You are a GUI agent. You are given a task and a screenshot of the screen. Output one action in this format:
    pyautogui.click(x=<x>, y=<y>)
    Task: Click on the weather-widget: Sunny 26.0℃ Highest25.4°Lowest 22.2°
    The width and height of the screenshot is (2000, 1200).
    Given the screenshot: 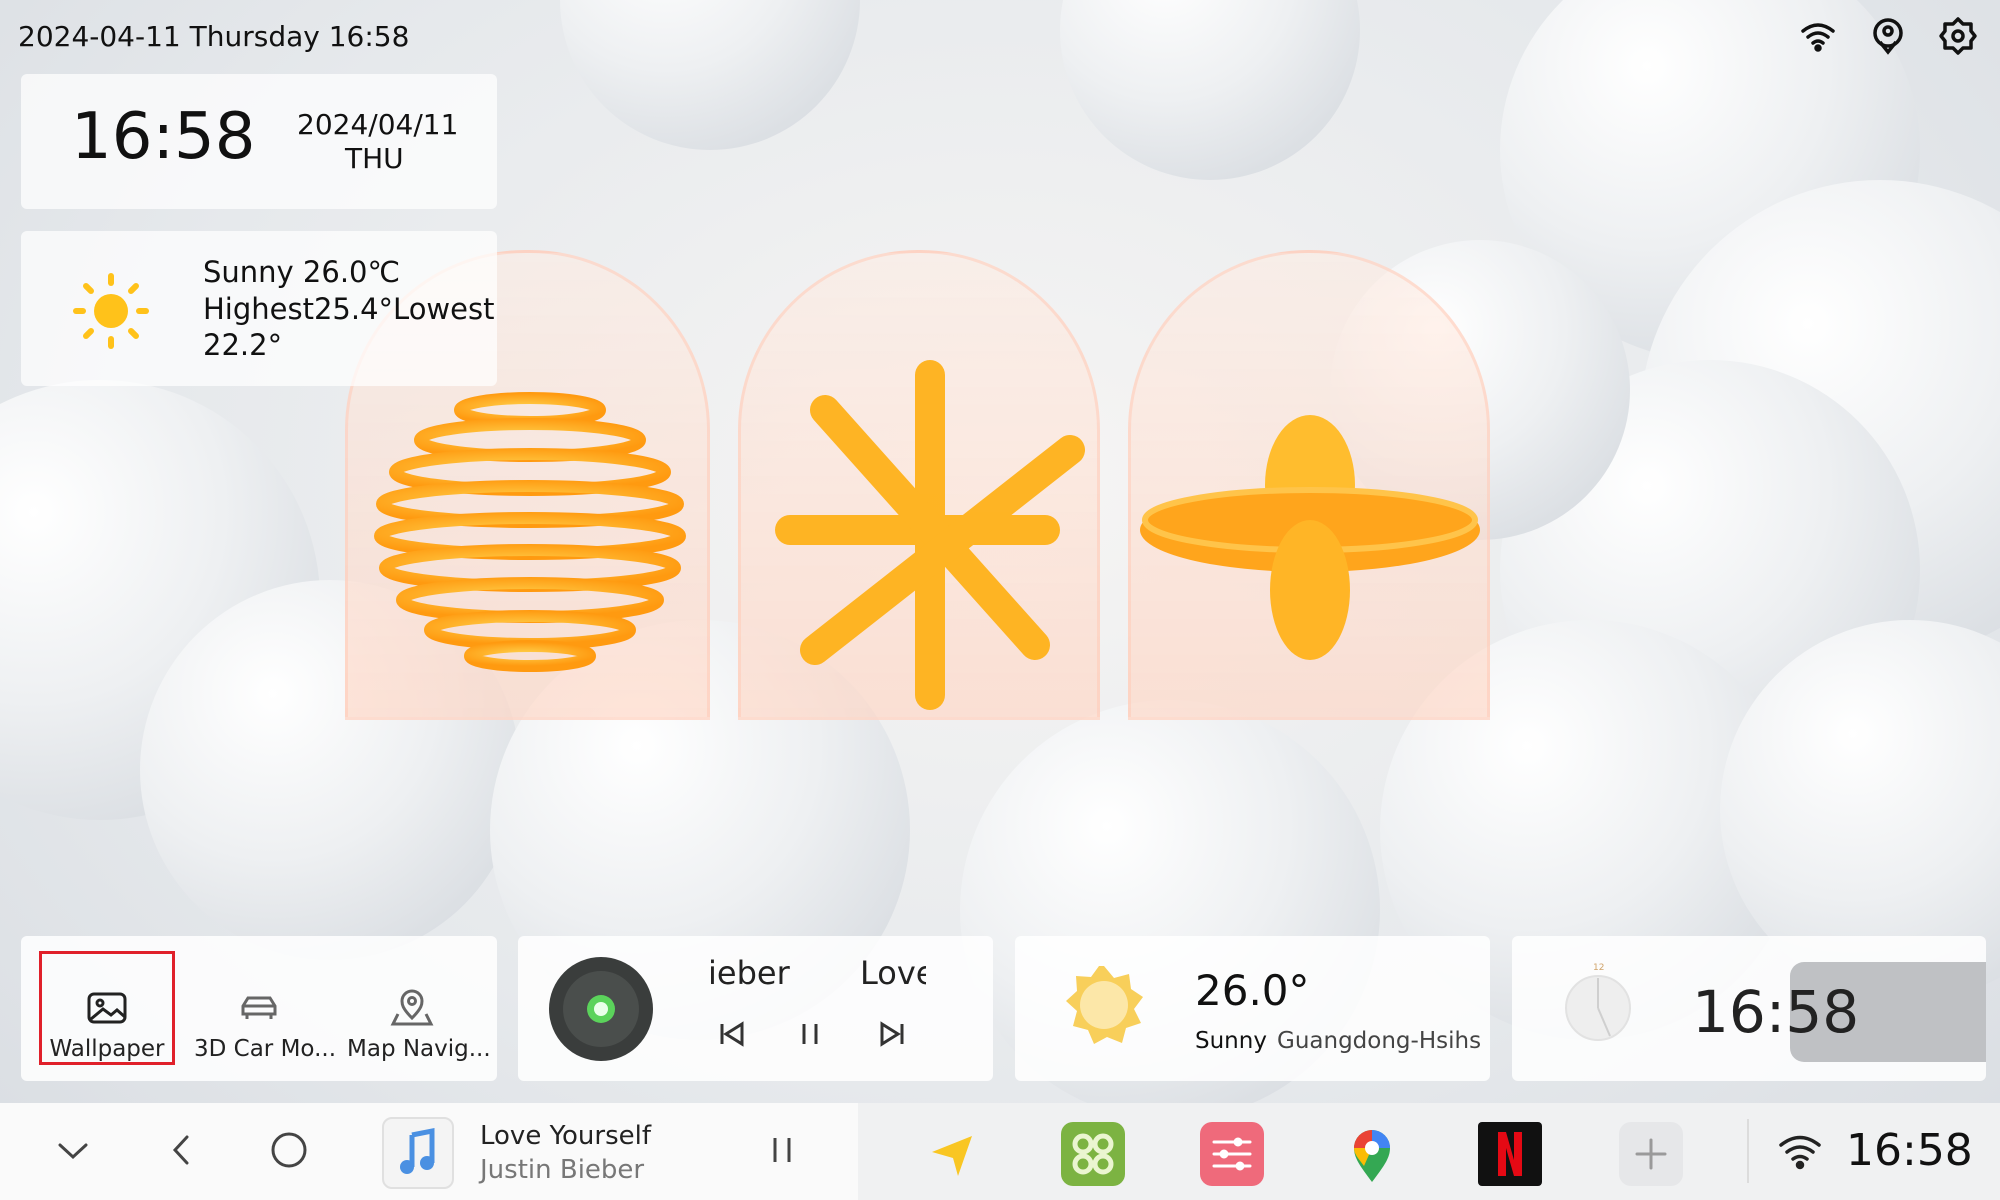 What is the action you would take?
    pyautogui.click(x=259, y=308)
    